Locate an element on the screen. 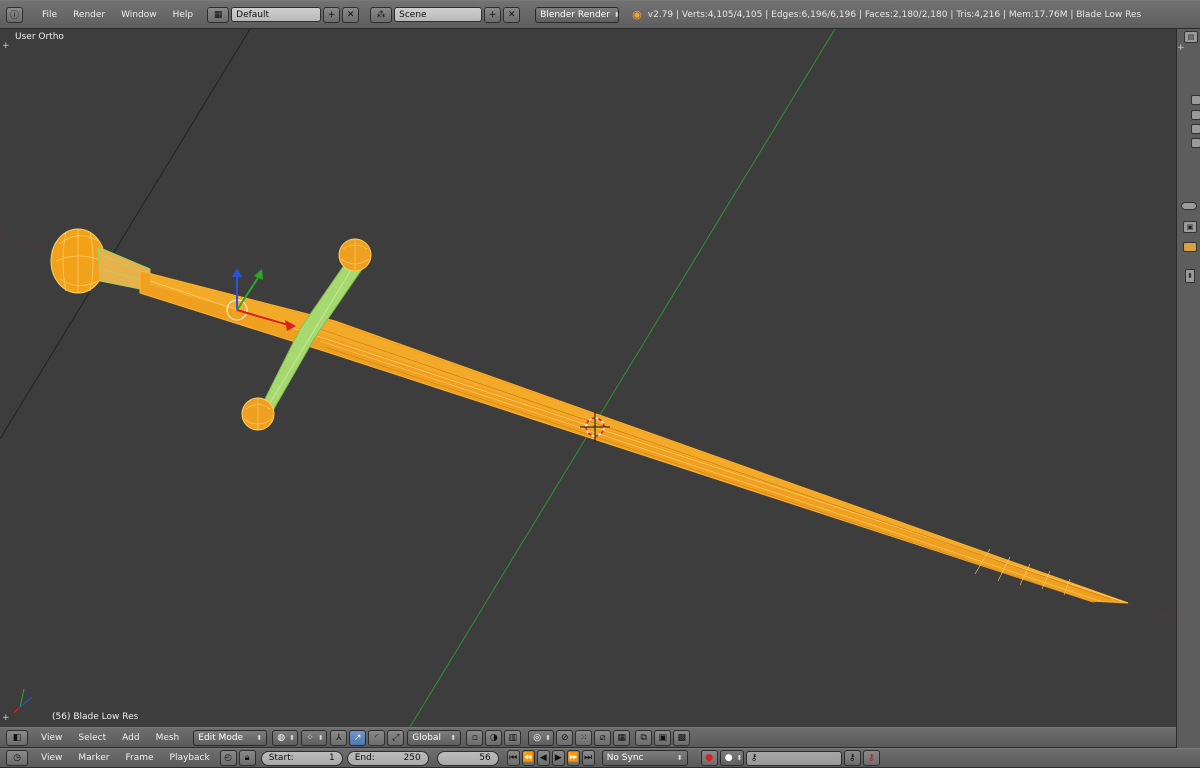 The height and width of the screenshot is (768, 1200). properties-editor-icon: ▣ is located at coordinates (1190, 227).